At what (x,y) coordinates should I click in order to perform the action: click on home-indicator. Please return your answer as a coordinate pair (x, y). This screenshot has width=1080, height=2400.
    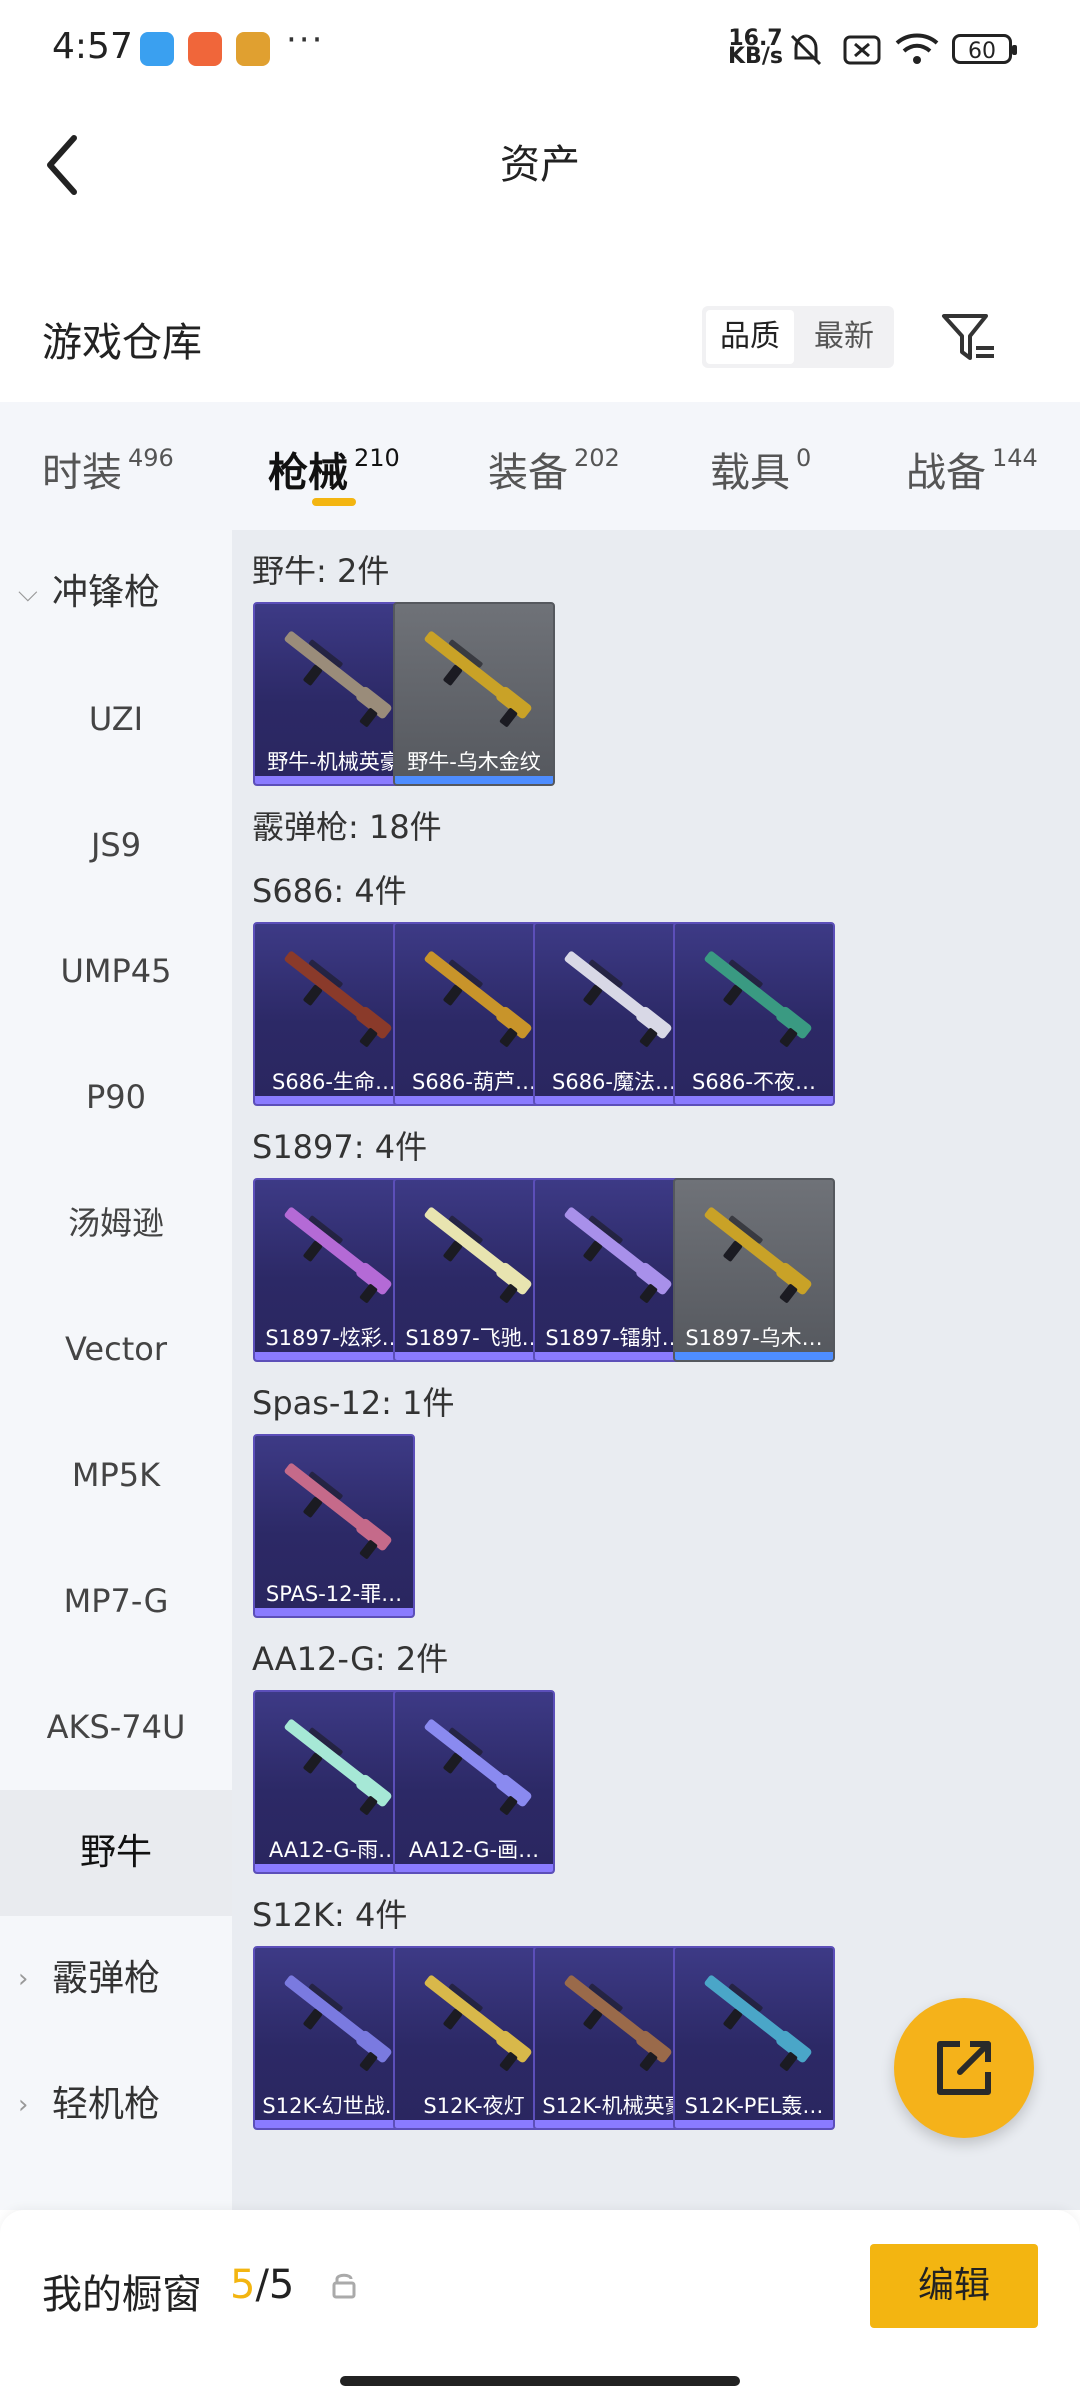
    Looking at the image, I should click on (540, 2381).